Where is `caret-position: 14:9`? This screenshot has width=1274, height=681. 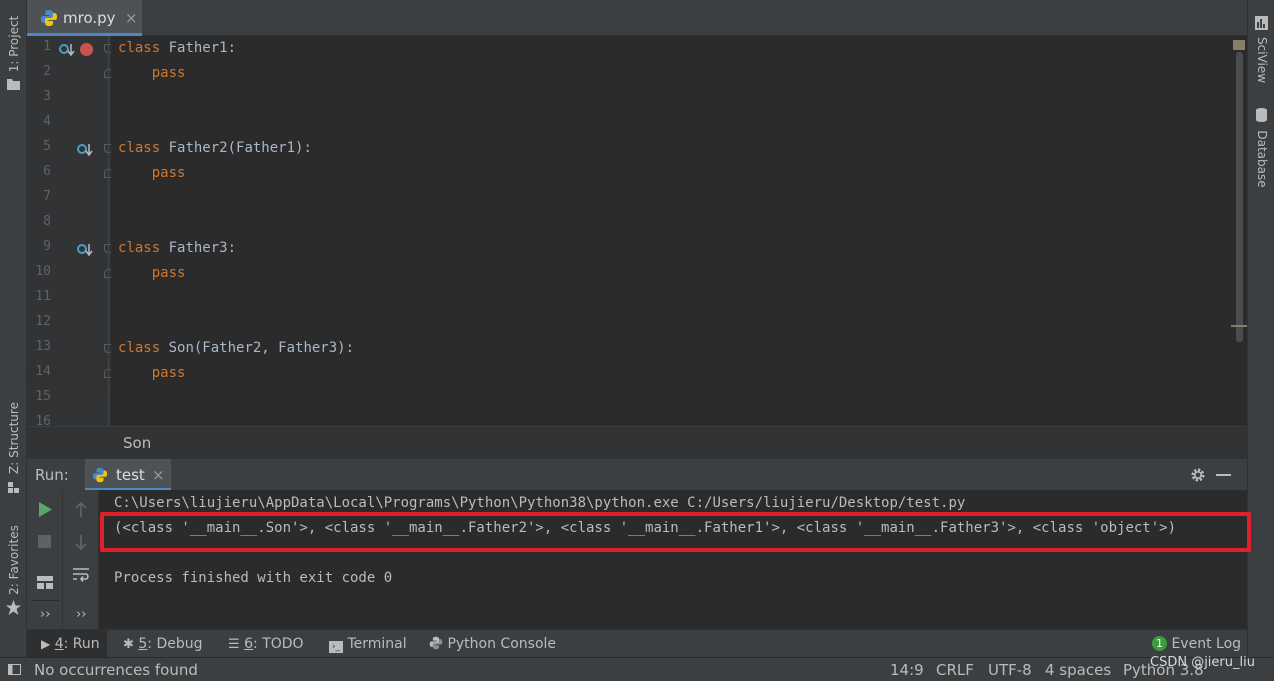
caret-position: 14:9 is located at coordinates (907, 670).